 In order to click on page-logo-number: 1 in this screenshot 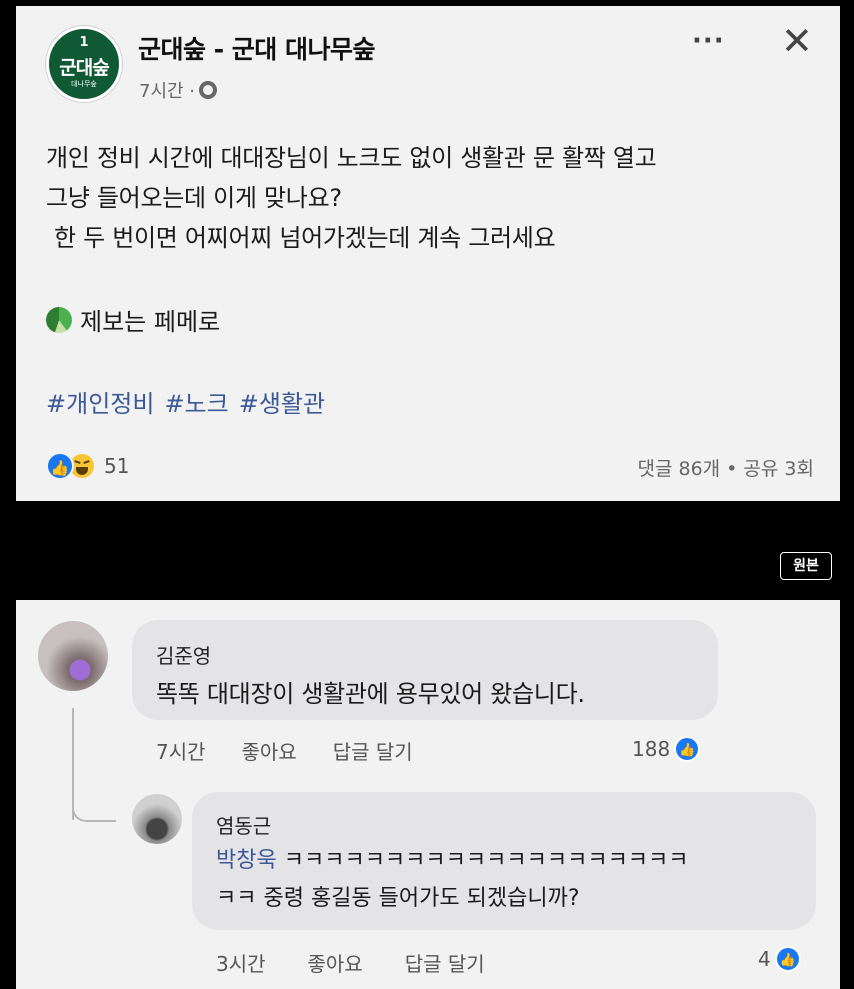, I will do `click(84, 42)`.